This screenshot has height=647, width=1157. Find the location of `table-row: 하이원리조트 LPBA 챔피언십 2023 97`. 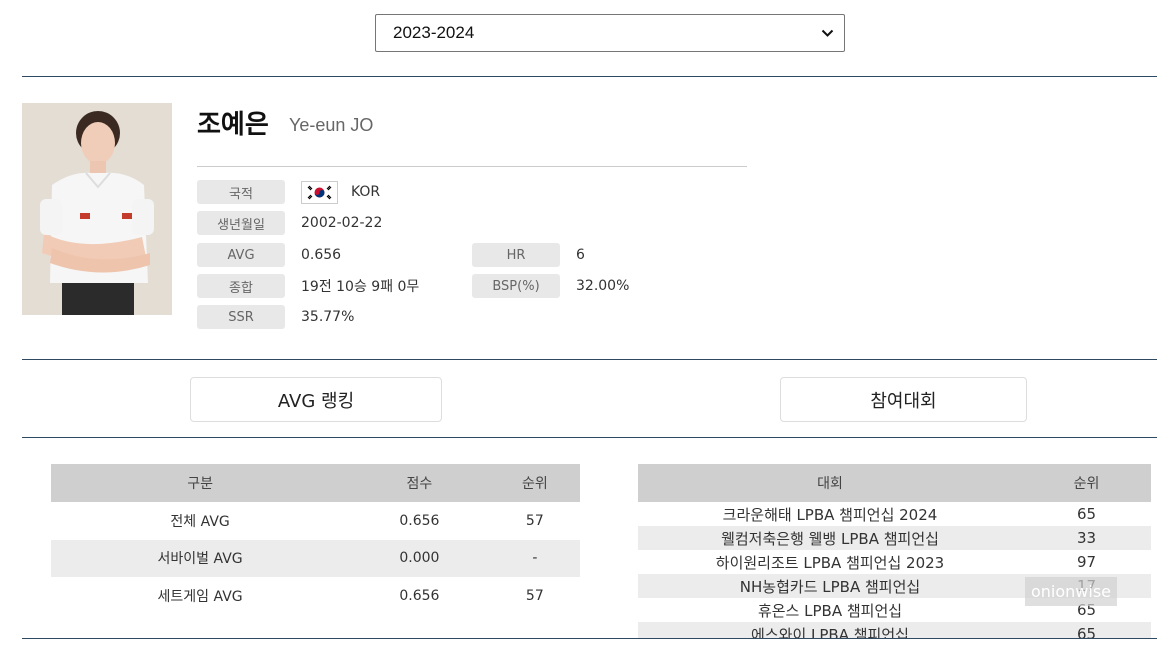

table-row: 하이원리조트 LPBA 챔피언십 2023 97 is located at coordinates (894, 562).